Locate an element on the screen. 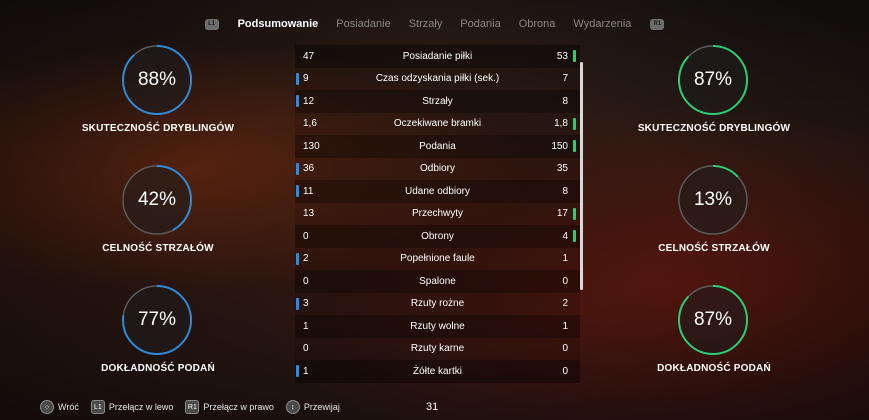 The image size is (869, 420). stat-row: 12 Strzały 8 is located at coordinates (437, 101).